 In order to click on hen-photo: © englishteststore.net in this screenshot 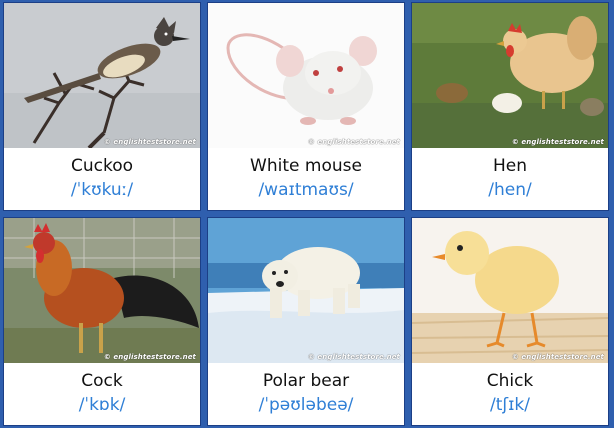, I will do `click(510, 75)`.